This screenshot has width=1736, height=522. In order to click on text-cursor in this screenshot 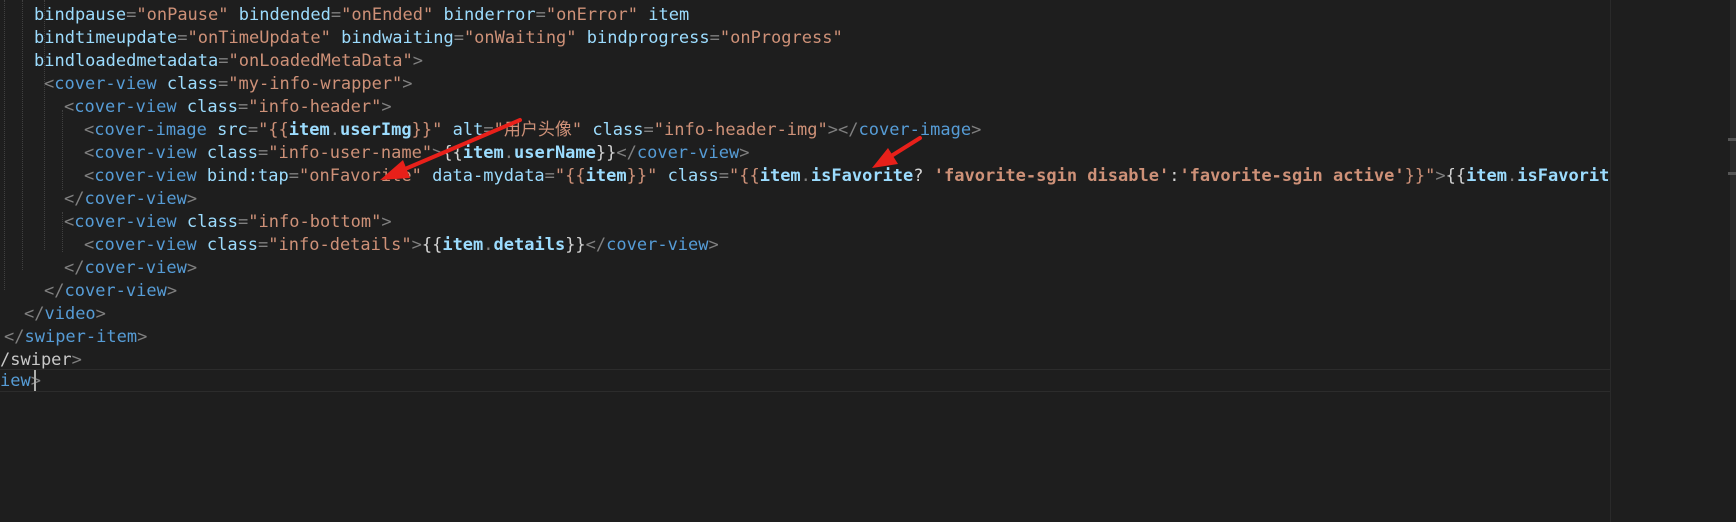, I will do `click(35, 380)`.